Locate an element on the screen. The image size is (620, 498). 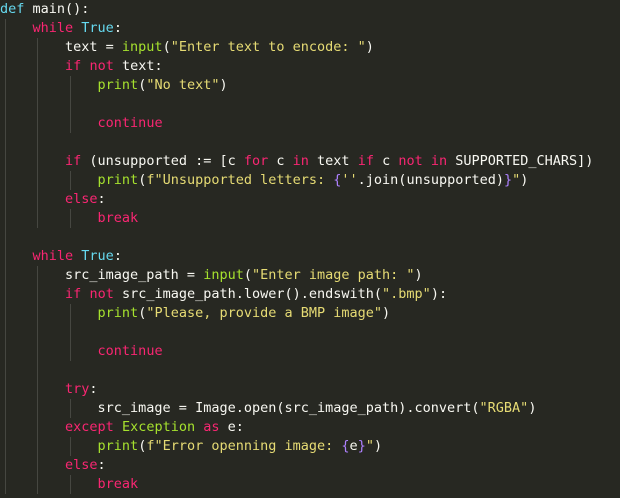
code-token: main(): is located at coordinates (57, 9).